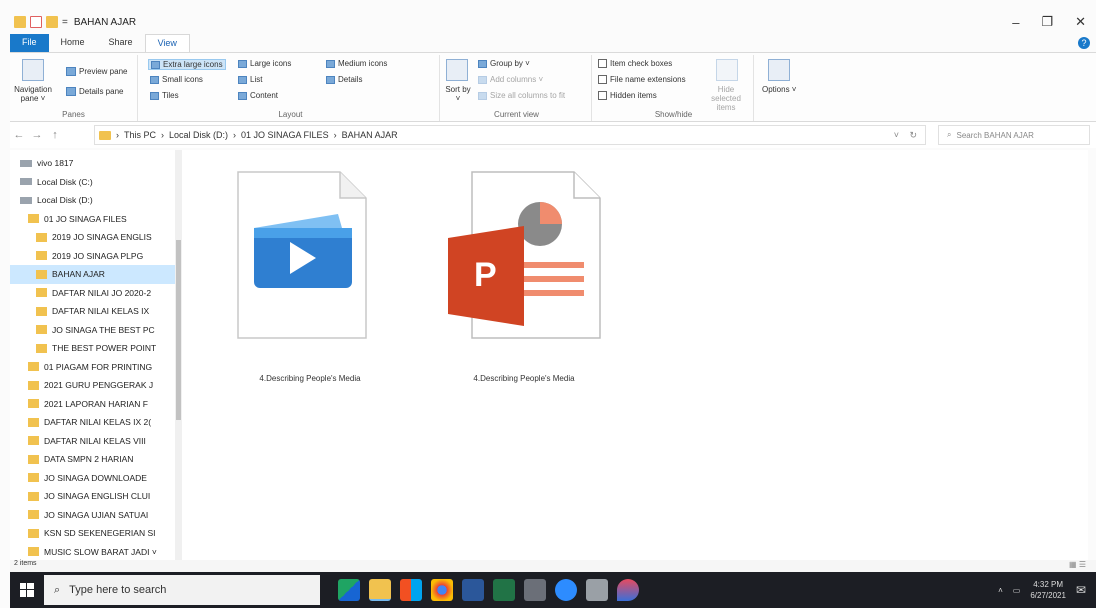 This screenshot has width=1096, height=608. I want to click on nav-scrollbar-thumb, so click(178, 330).